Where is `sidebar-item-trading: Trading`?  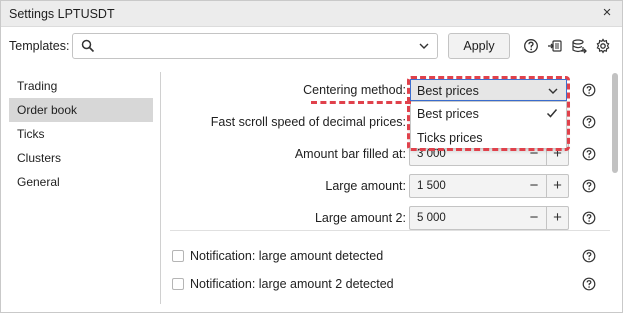
sidebar-item-trading: Trading is located at coordinates (81, 86).